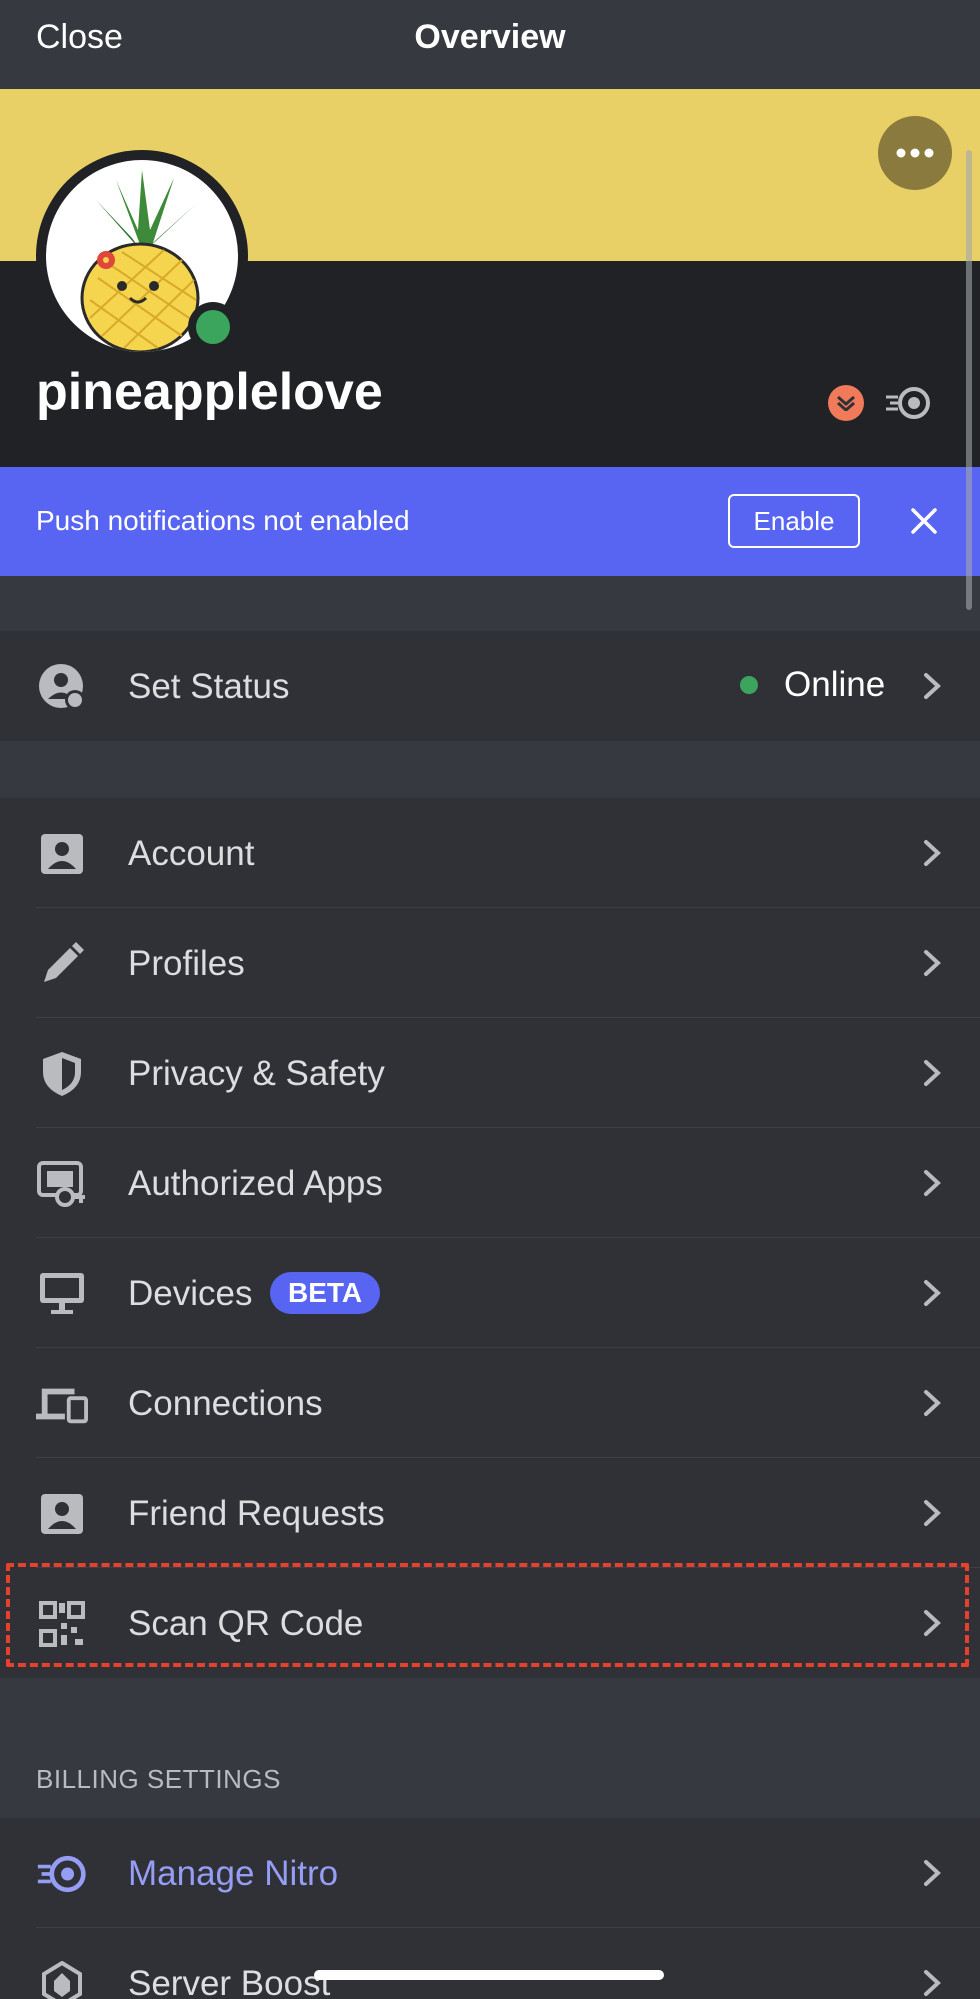  What do you see at coordinates (213, 327) in the screenshot?
I see `online-presence-indicator` at bounding box center [213, 327].